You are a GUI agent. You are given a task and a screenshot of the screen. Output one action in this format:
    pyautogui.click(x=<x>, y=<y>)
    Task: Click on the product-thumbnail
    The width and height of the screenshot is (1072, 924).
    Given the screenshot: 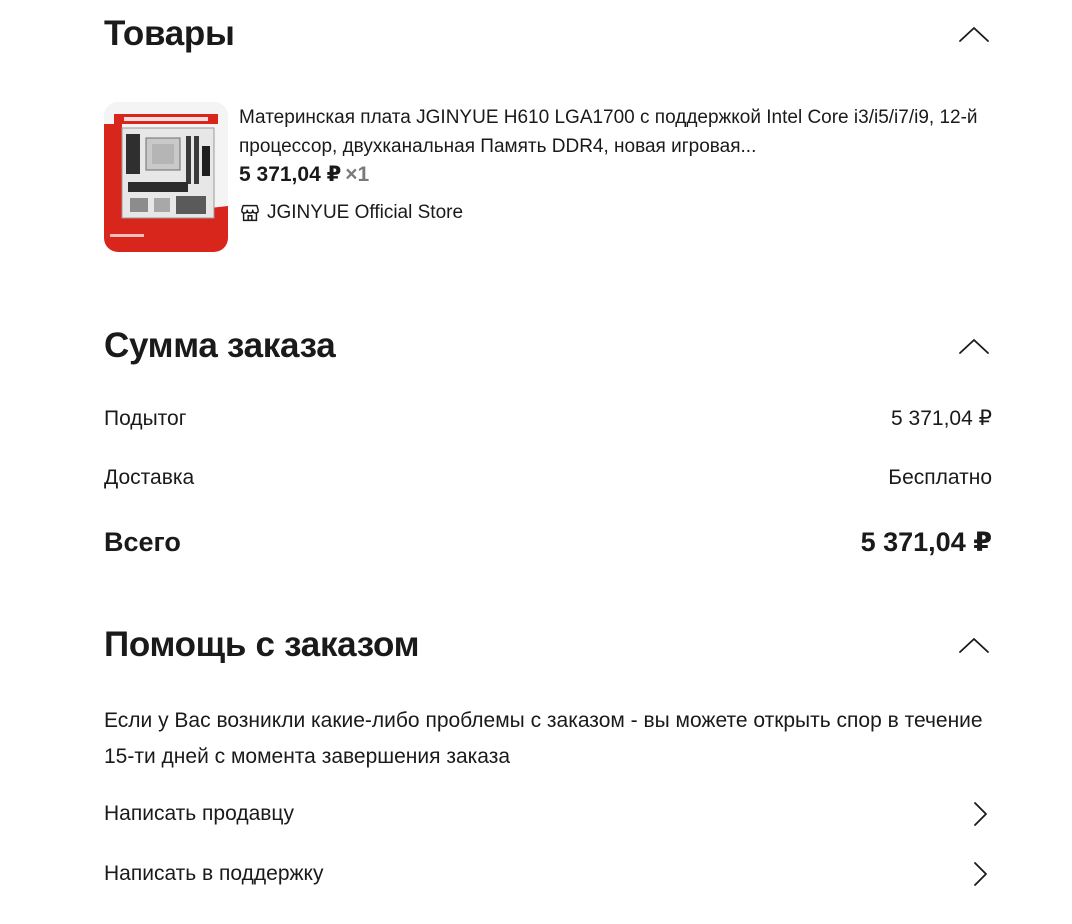 What is the action you would take?
    pyautogui.click(x=166, y=177)
    